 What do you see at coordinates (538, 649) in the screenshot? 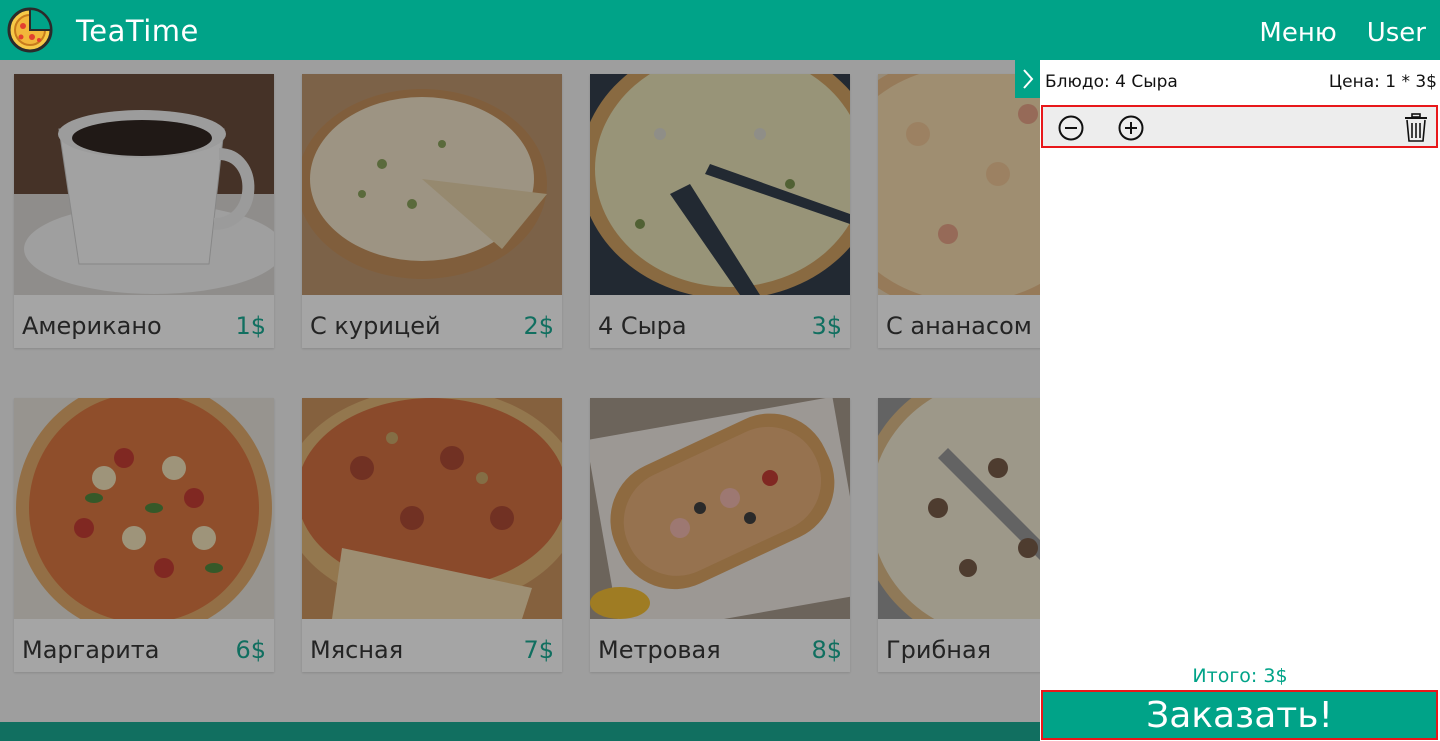
I see `product-price: 7$` at bounding box center [538, 649].